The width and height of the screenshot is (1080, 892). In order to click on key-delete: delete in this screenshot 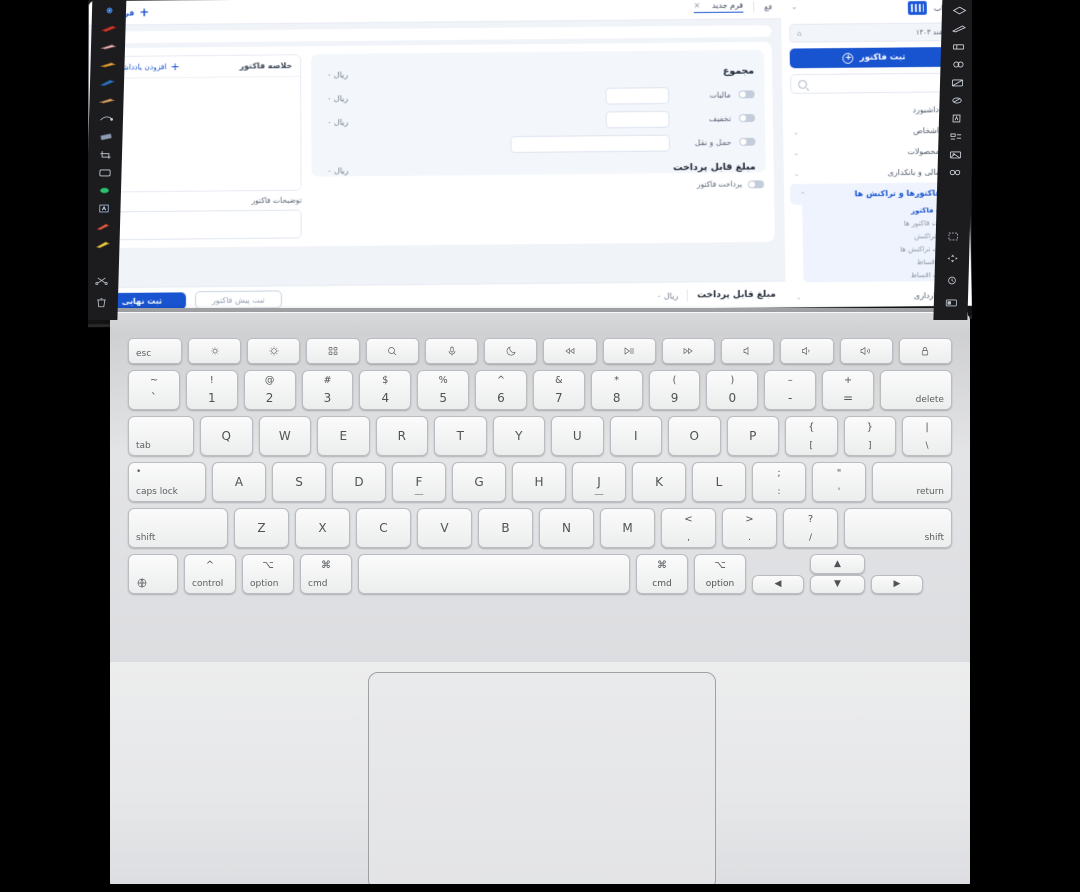, I will do `click(915, 390)`.